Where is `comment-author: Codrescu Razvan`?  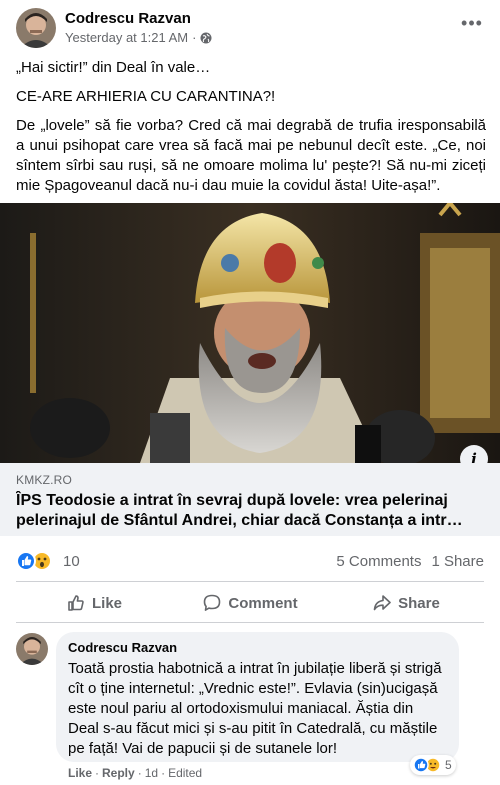 comment-author: Codrescu Razvan is located at coordinates (257, 648).